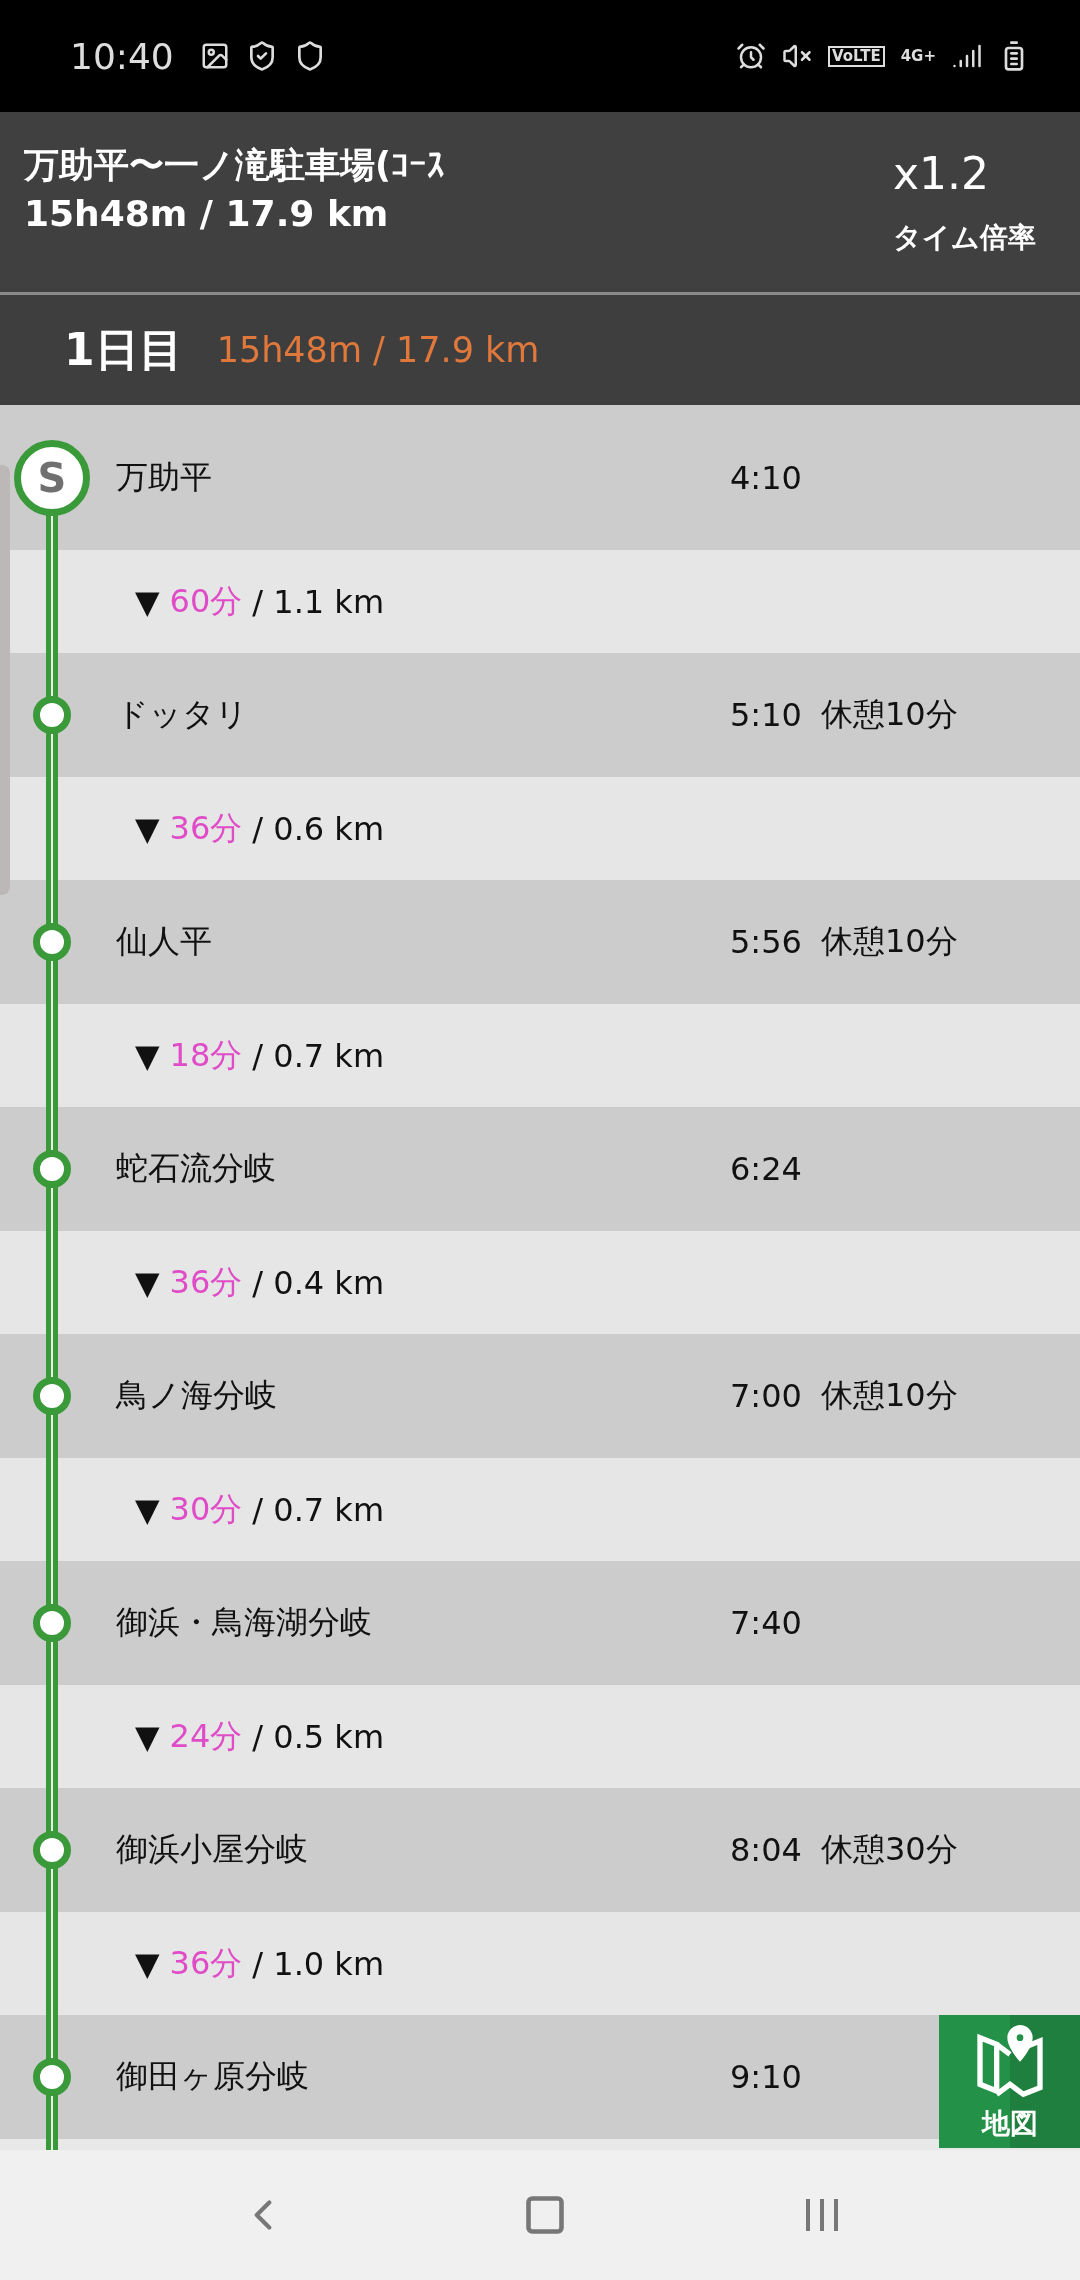  What do you see at coordinates (206, 1055) in the screenshot?
I see `segment-duration: 18分` at bounding box center [206, 1055].